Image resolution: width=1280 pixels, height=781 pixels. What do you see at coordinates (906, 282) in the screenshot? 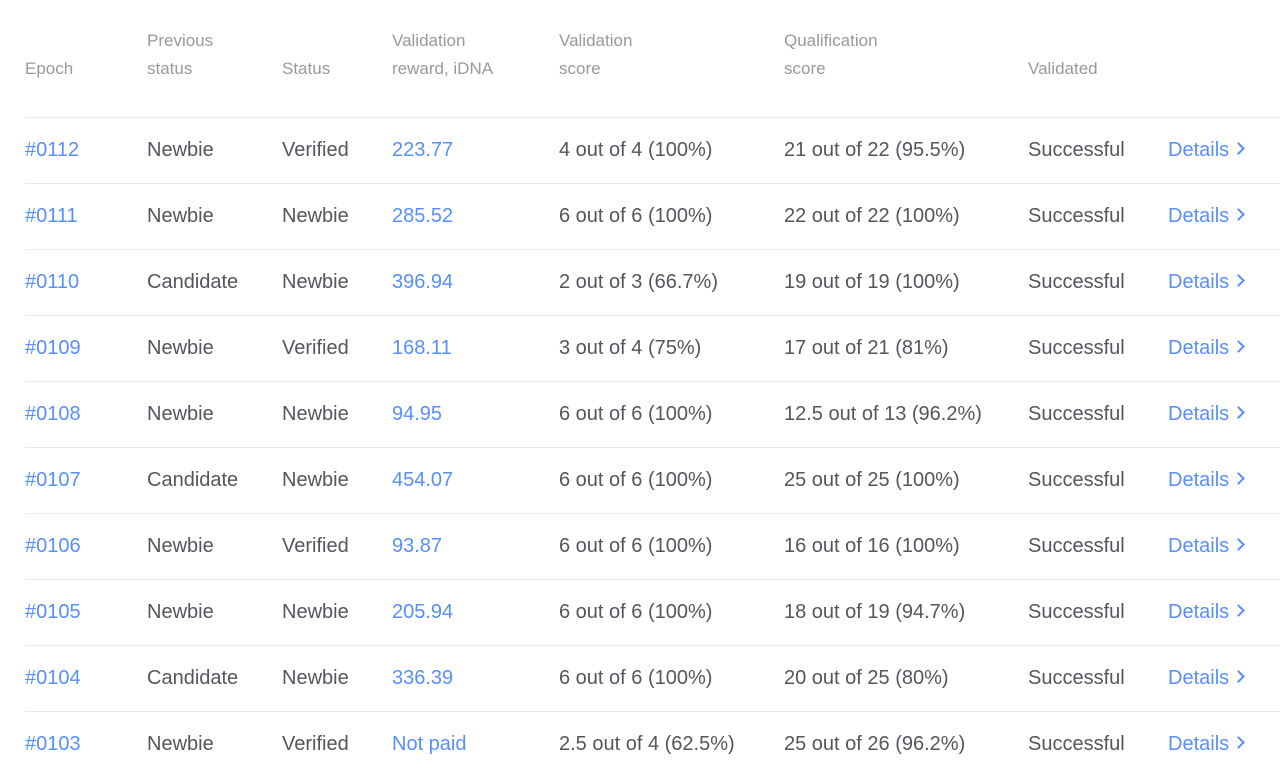
I see `qualification-score-cell: 19 out of 19 (100%)` at bounding box center [906, 282].